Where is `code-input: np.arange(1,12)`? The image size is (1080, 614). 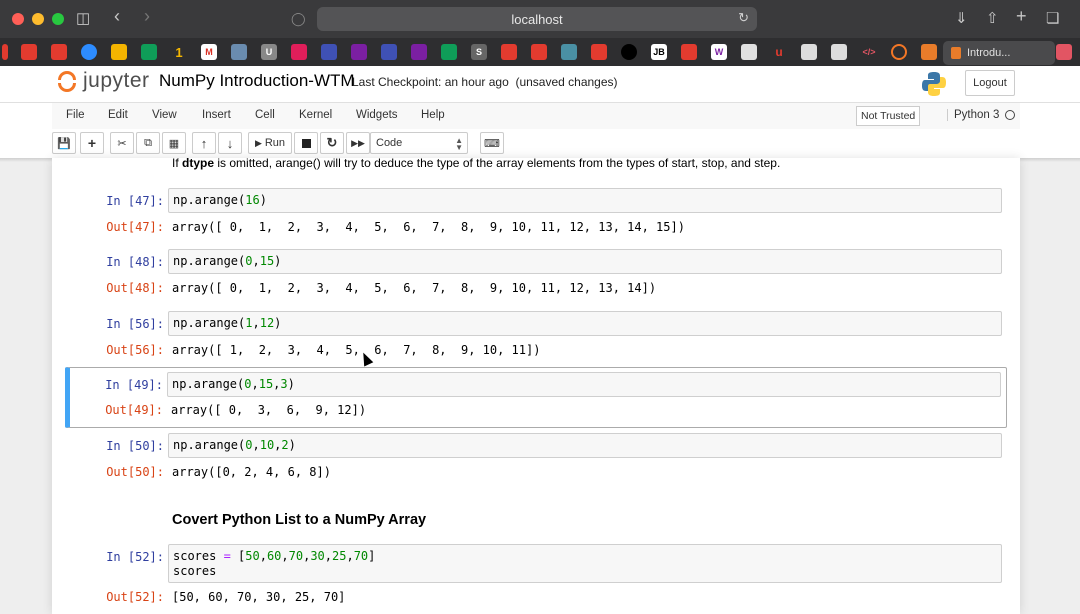 code-input: np.arange(1,12) is located at coordinates (585, 323).